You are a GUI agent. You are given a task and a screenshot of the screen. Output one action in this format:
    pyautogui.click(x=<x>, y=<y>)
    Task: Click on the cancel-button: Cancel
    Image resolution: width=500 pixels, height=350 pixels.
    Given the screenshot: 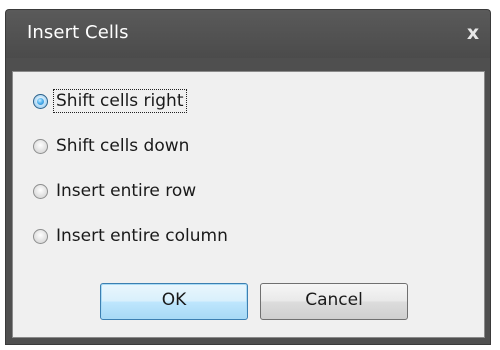 What is the action you would take?
    pyautogui.click(x=334, y=301)
    